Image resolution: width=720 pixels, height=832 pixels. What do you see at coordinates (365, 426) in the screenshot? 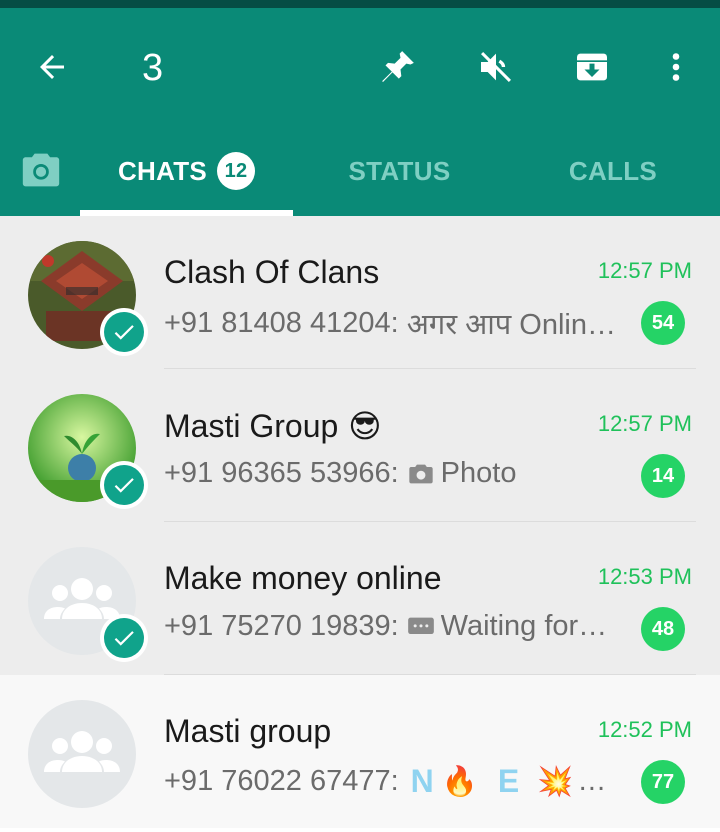
I see `sunglasses-emoji: 😎` at bounding box center [365, 426].